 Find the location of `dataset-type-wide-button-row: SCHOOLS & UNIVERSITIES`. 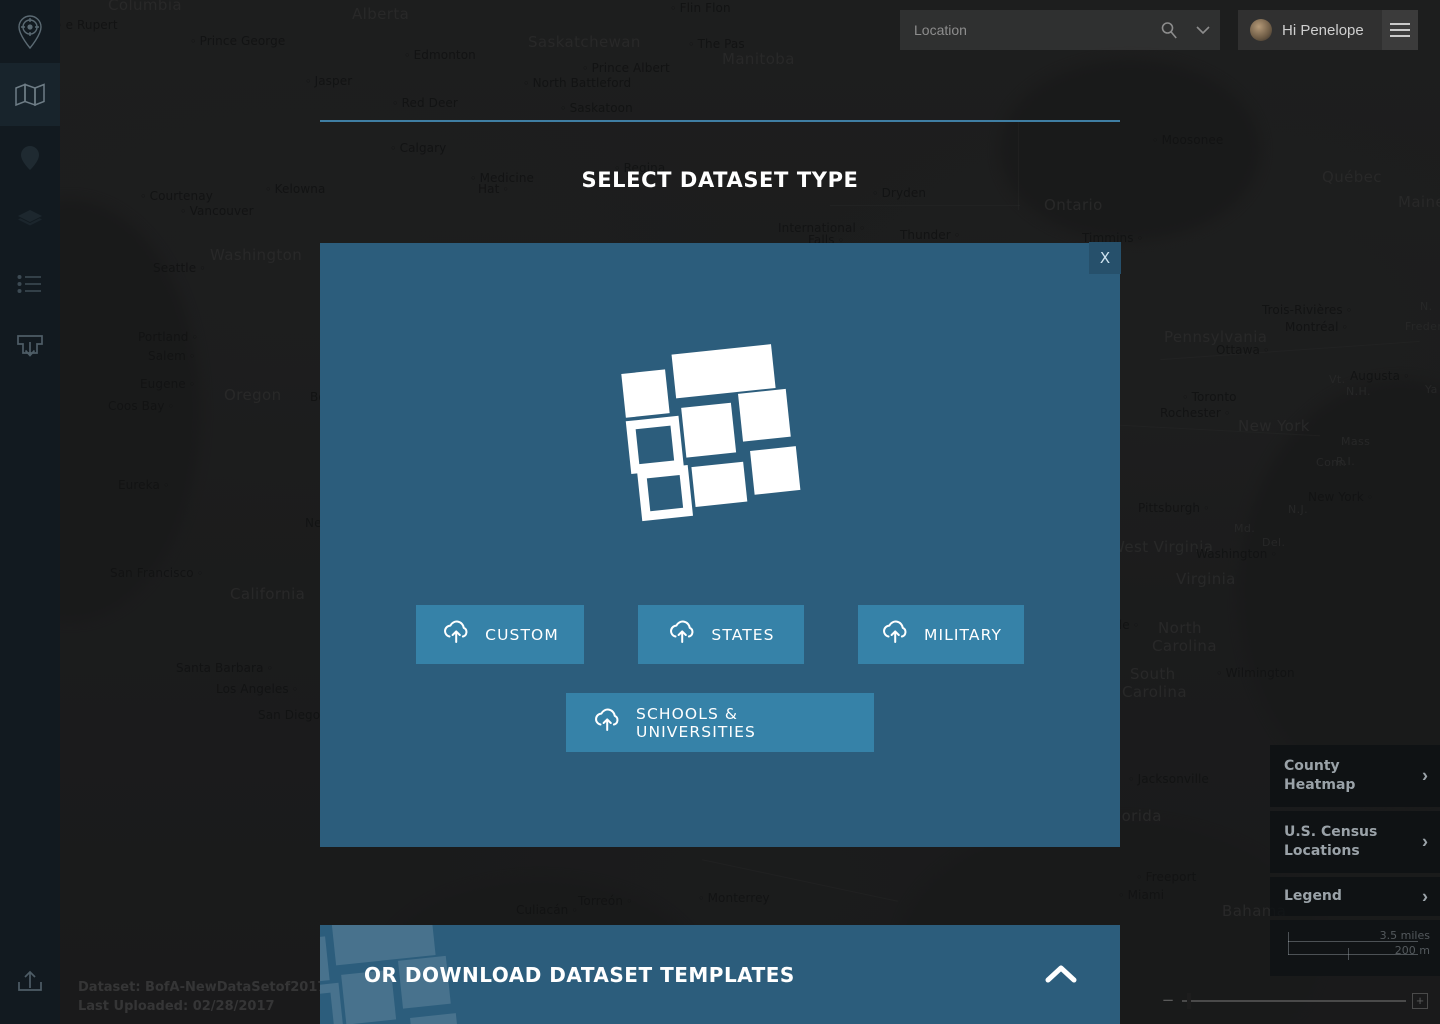

dataset-type-wide-button-row: SCHOOLS & UNIVERSITIES is located at coordinates (720, 722).